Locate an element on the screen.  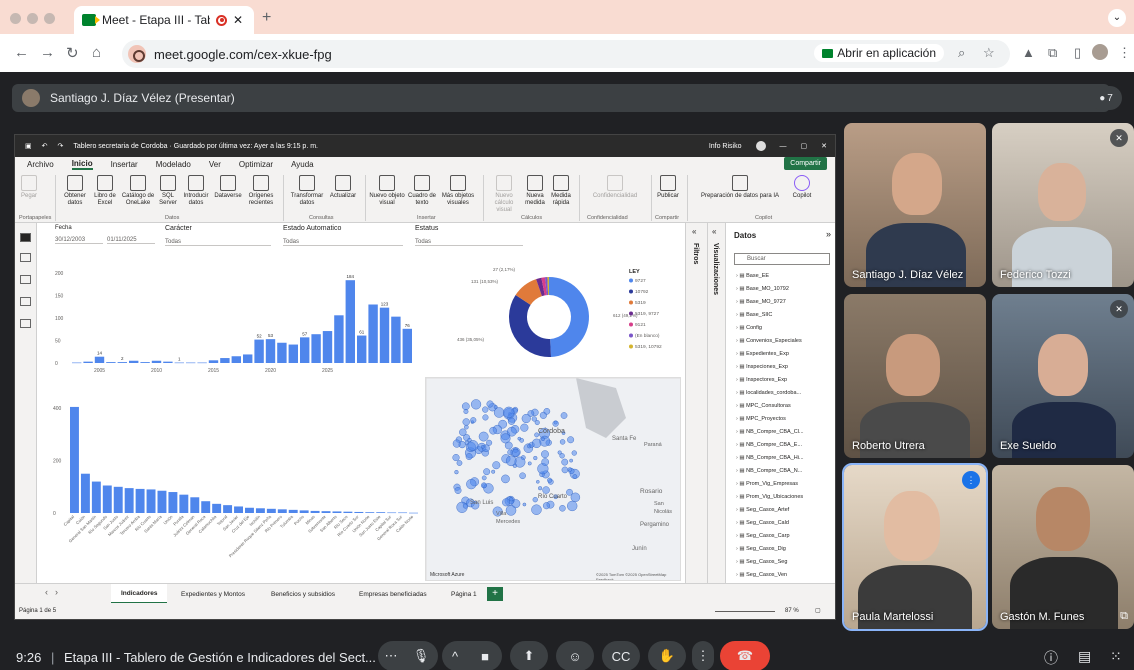
pin-icon: ⧉ is located at coordinates (1124, 616).